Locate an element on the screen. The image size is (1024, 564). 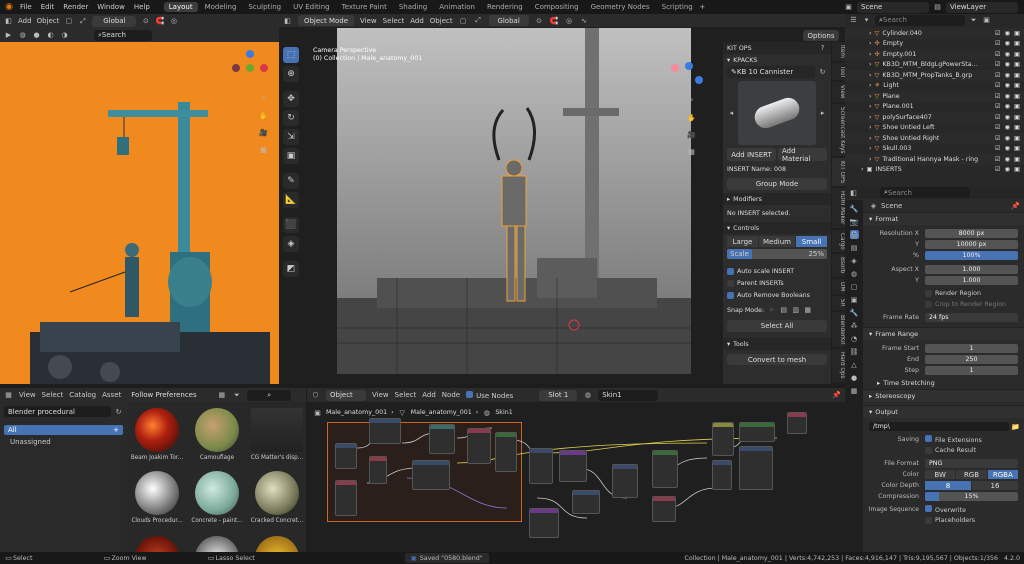
properties-type-icon: ◧ is located at coordinates (853, 192).